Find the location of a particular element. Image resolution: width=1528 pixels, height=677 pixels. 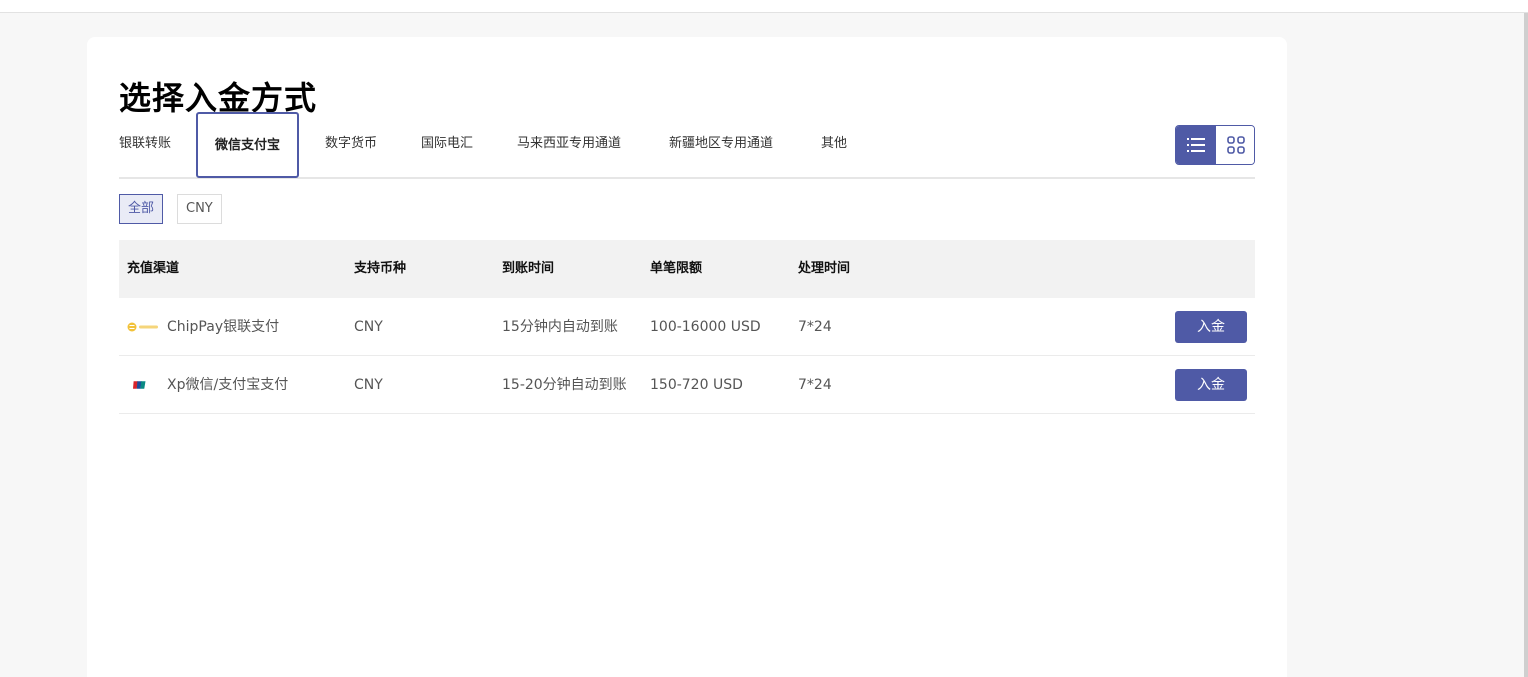

arrival-cell: 15-20分钟自动到账 is located at coordinates (564, 385).